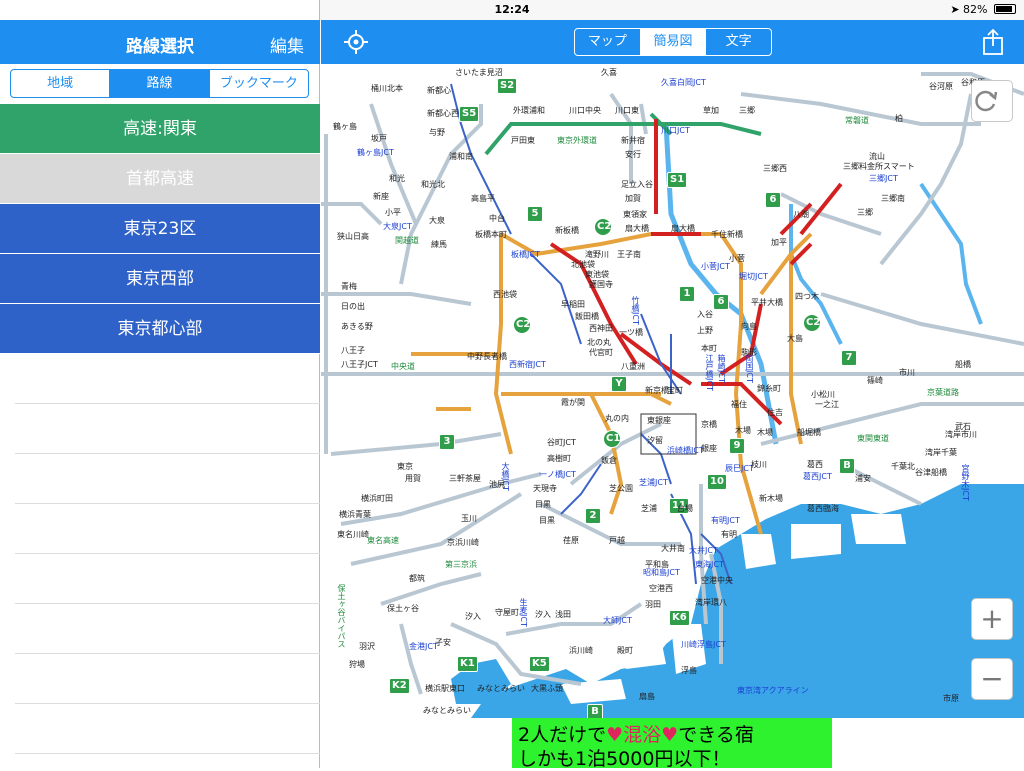 This screenshot has width=1024, height=771. What do you see at coordinates (883, 178) in the screenshot?
I see `map-label: 三郷JCT` at bounding box center [883, 178].